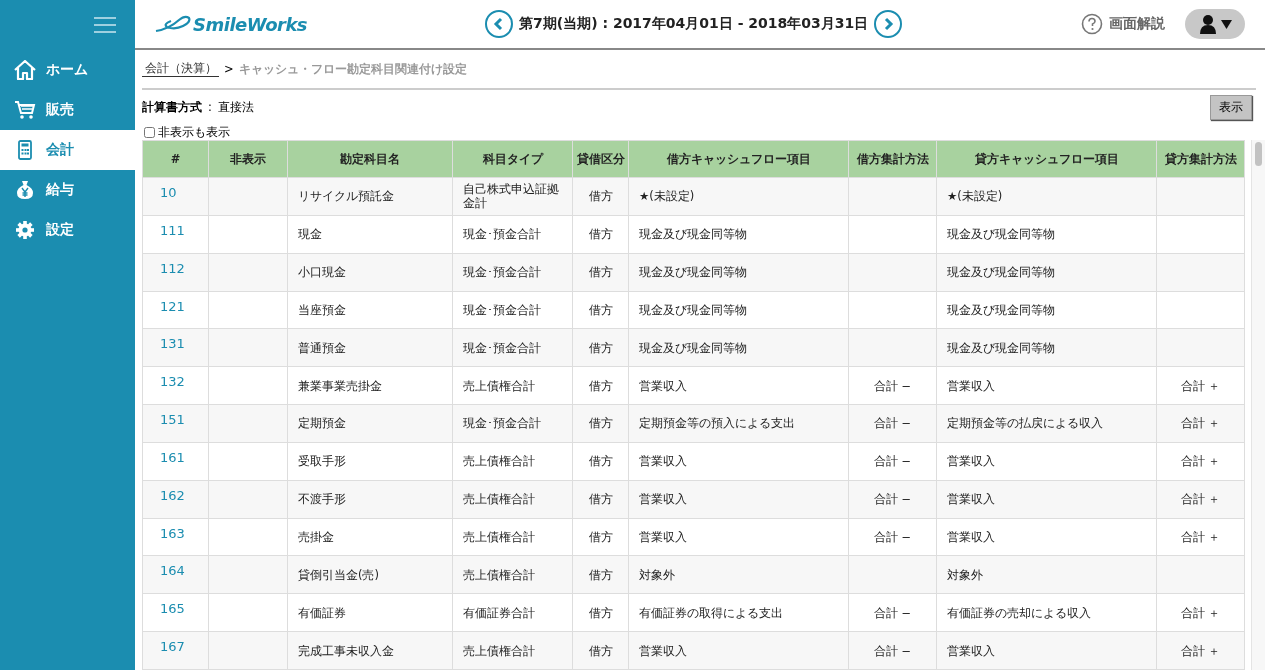 This screenshot has height=670, width=1265. What do you see at coordinates (67, 230) in the screenshot?
I see `sidebar-item: 設定` at bounding box center [67, 230].